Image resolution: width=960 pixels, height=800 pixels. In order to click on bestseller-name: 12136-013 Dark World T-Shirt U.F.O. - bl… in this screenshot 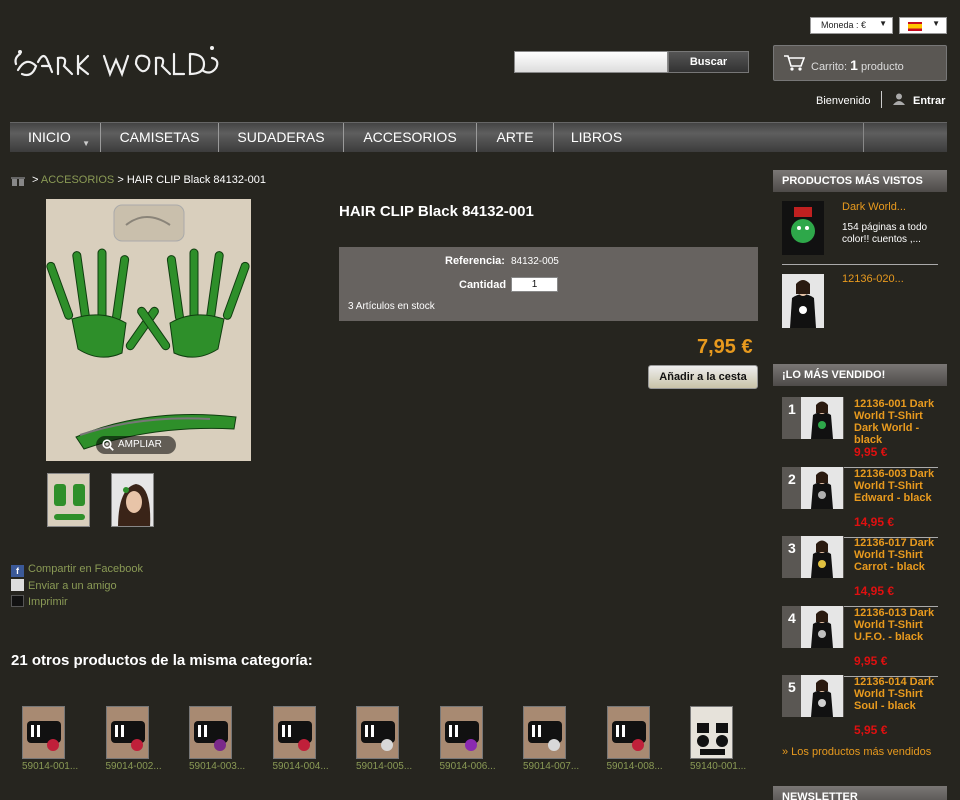, I will do `click(899, 625)`.